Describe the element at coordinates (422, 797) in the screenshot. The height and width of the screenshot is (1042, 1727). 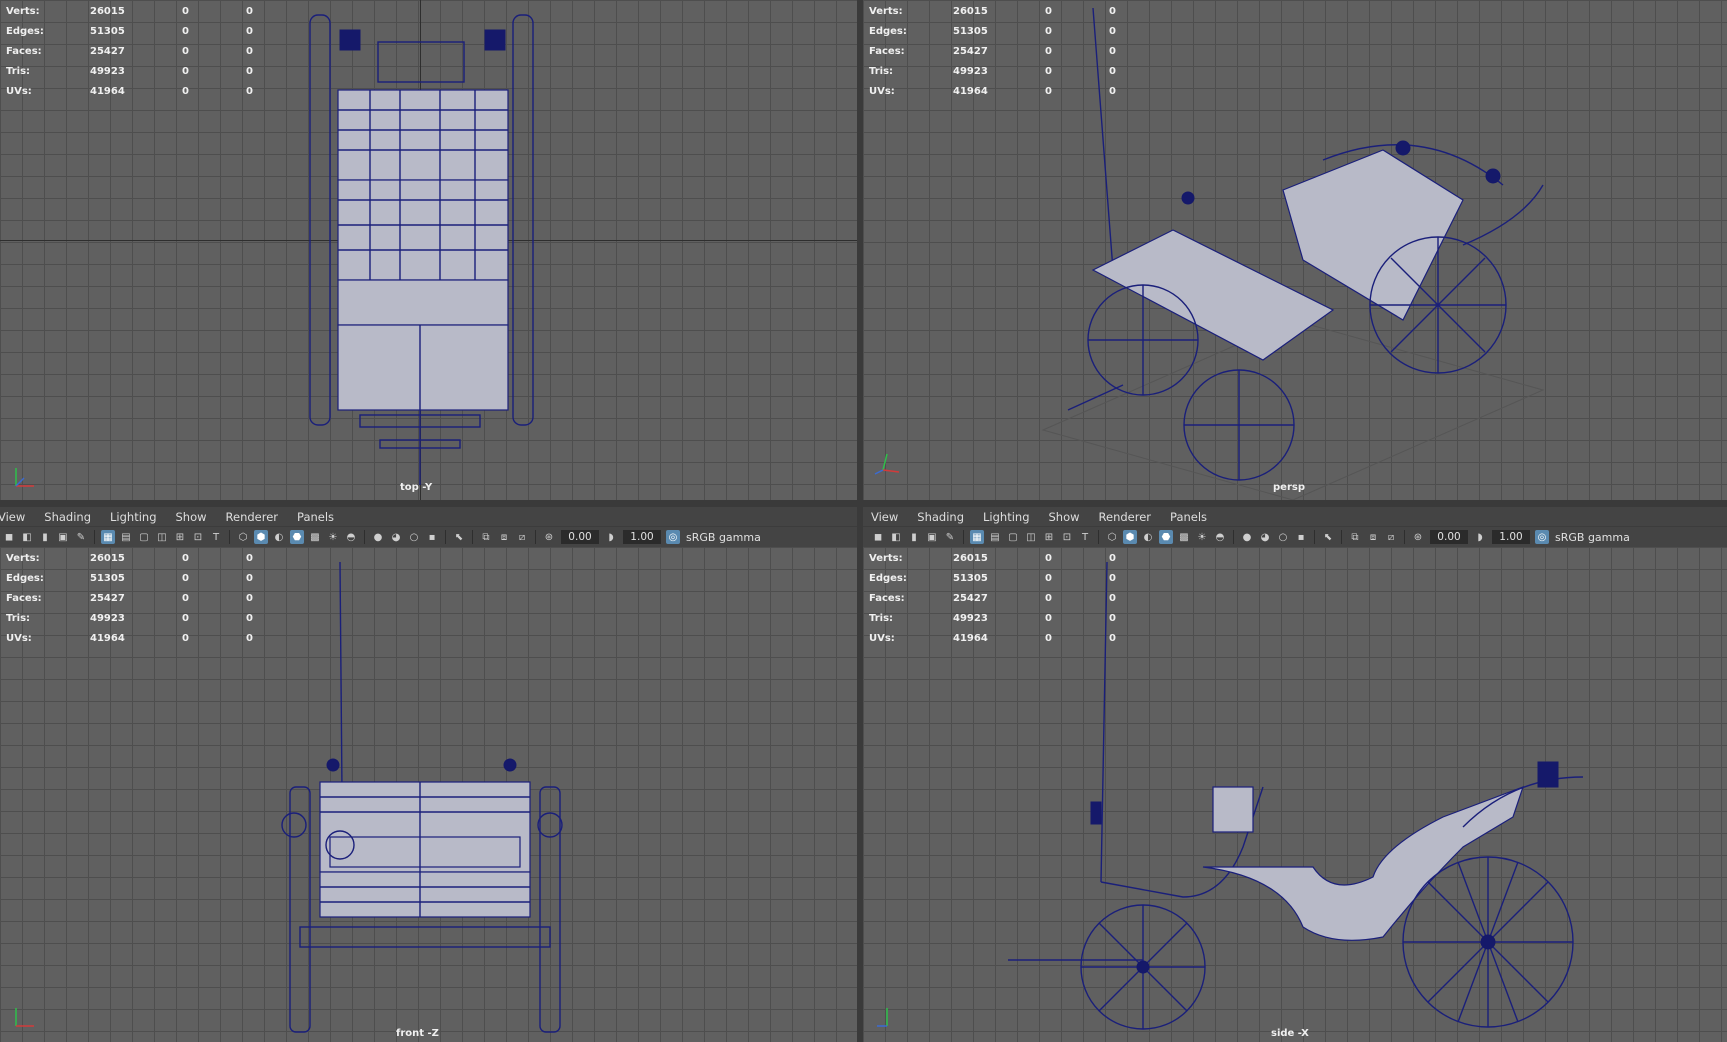
I see `carriage-front-wireframe` at that location.